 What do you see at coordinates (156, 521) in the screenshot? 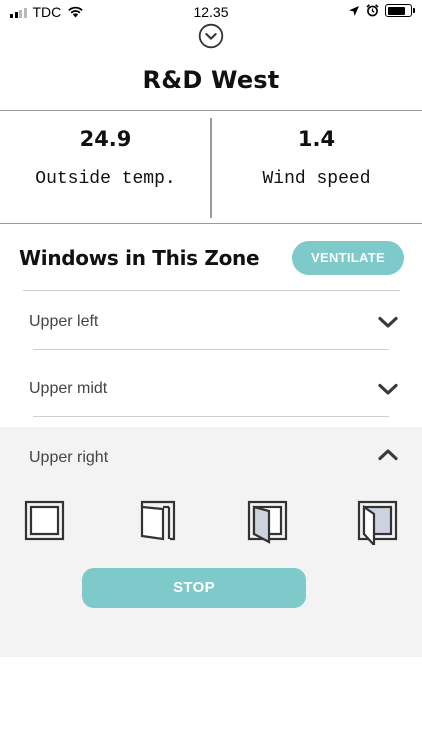
I see `window-slightly-open-icon` at bounding box center [156, 521].